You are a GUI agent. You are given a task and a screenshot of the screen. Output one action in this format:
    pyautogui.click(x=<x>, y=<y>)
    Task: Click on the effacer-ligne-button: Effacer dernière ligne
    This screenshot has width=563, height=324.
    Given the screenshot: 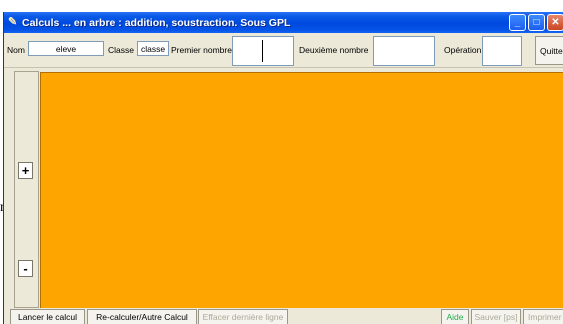 What is the action you would take?
    pyautogui.click(x=243, y=316)
    